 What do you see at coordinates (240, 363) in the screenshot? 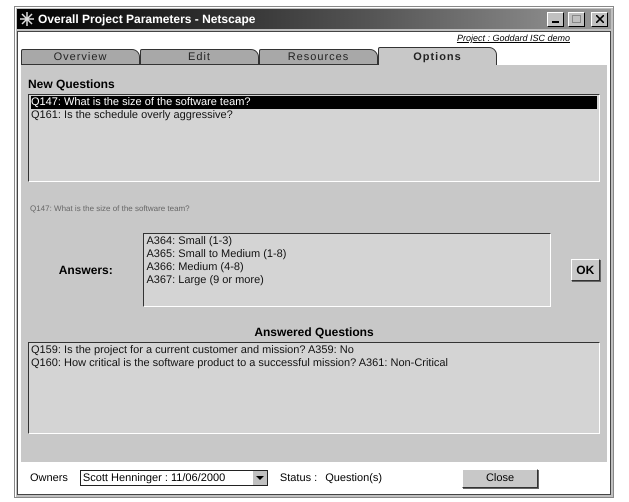
I see `answered-item: Q160: How critical is the software product to a successful mission? A361: Non-Critical` at bounding box center [240, 363].